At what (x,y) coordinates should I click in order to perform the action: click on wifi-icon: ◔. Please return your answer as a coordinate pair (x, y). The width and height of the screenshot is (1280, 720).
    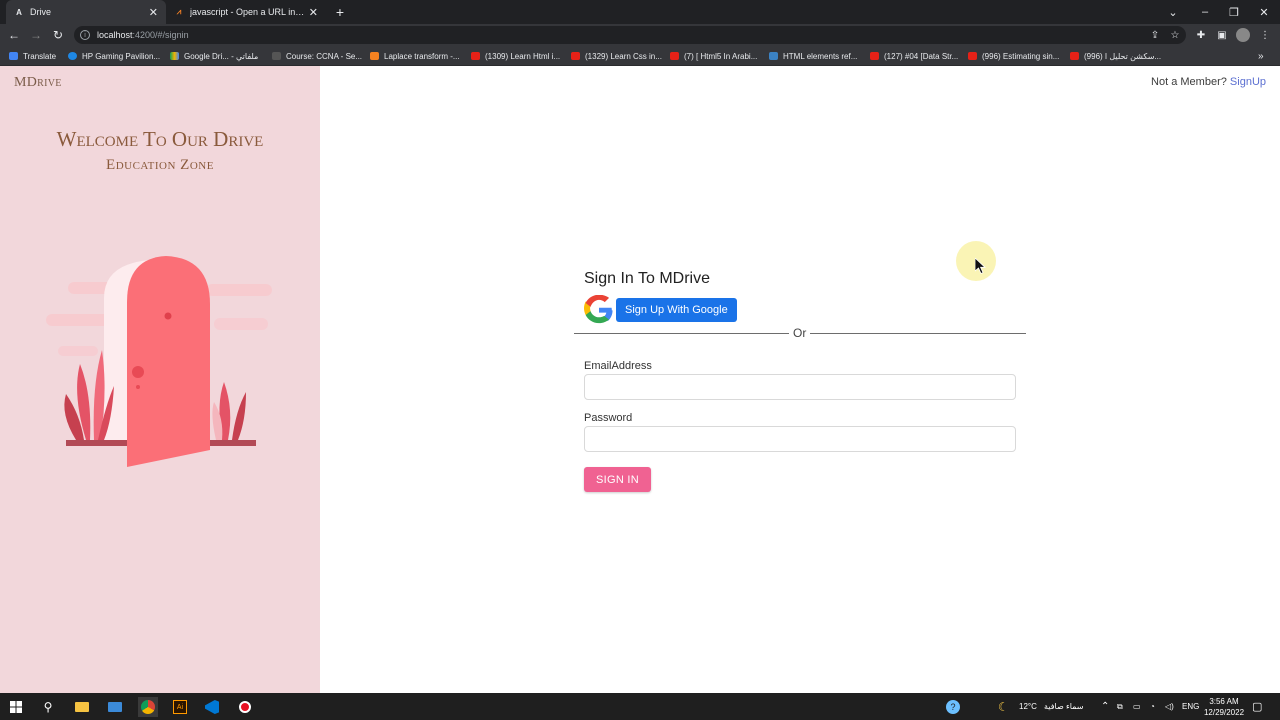
    Looking at the image, I should click on (1152, 706).